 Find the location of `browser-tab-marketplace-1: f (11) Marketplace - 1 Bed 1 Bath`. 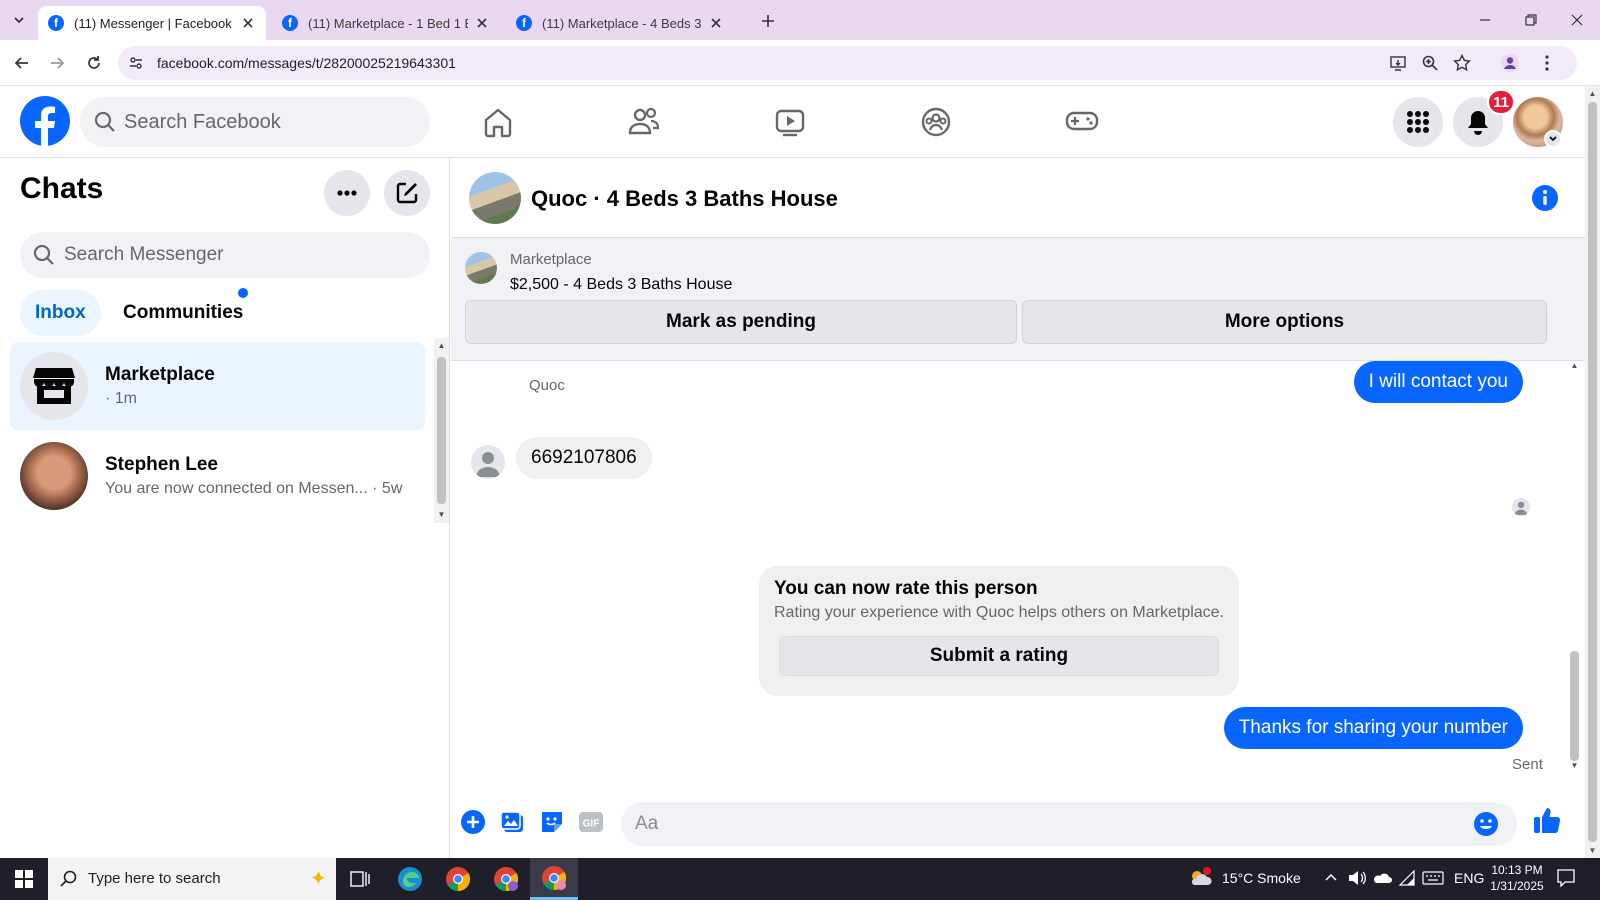

browser-tab-marketplace-1: f (11) Marketplace - 1 Bed 1 Bath is located at coordinates (386, 23).